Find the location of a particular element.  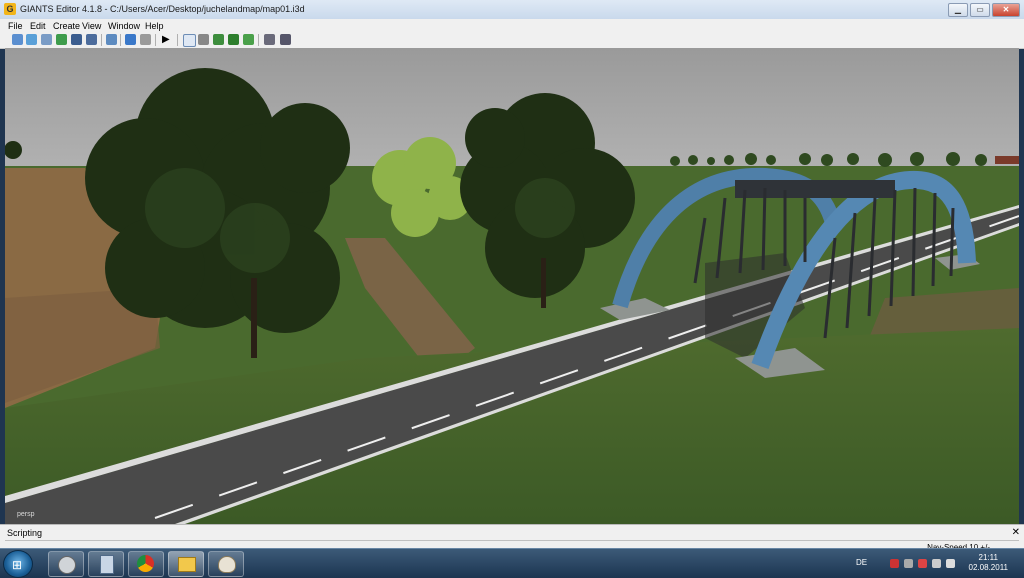

terrain-icon is located at coordinates (218, 39).